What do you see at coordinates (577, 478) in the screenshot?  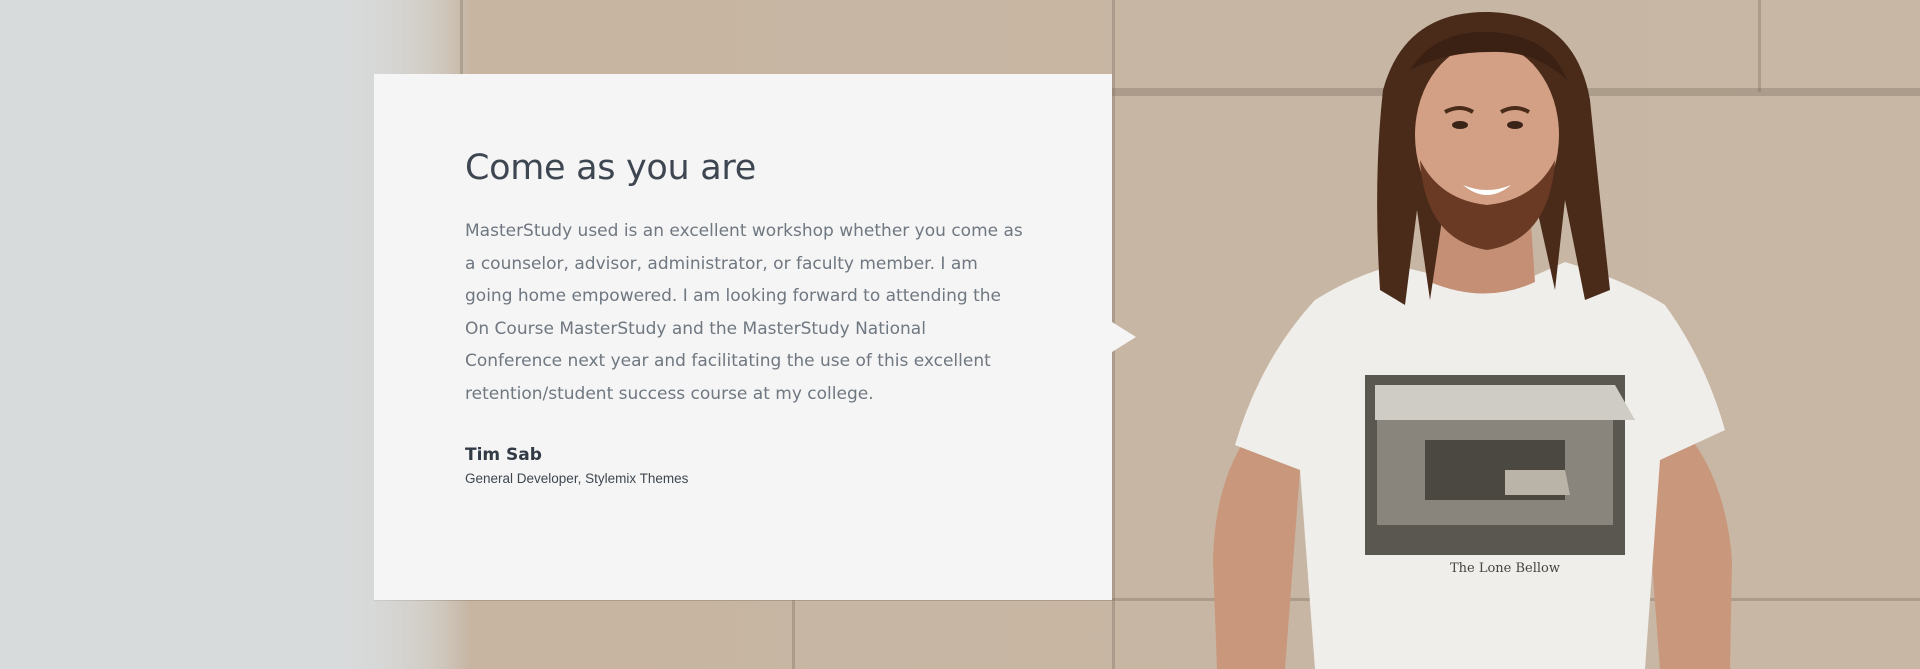 I see `author-role: General Developer, Stylemix Themes` at bounding box center [577, 478].